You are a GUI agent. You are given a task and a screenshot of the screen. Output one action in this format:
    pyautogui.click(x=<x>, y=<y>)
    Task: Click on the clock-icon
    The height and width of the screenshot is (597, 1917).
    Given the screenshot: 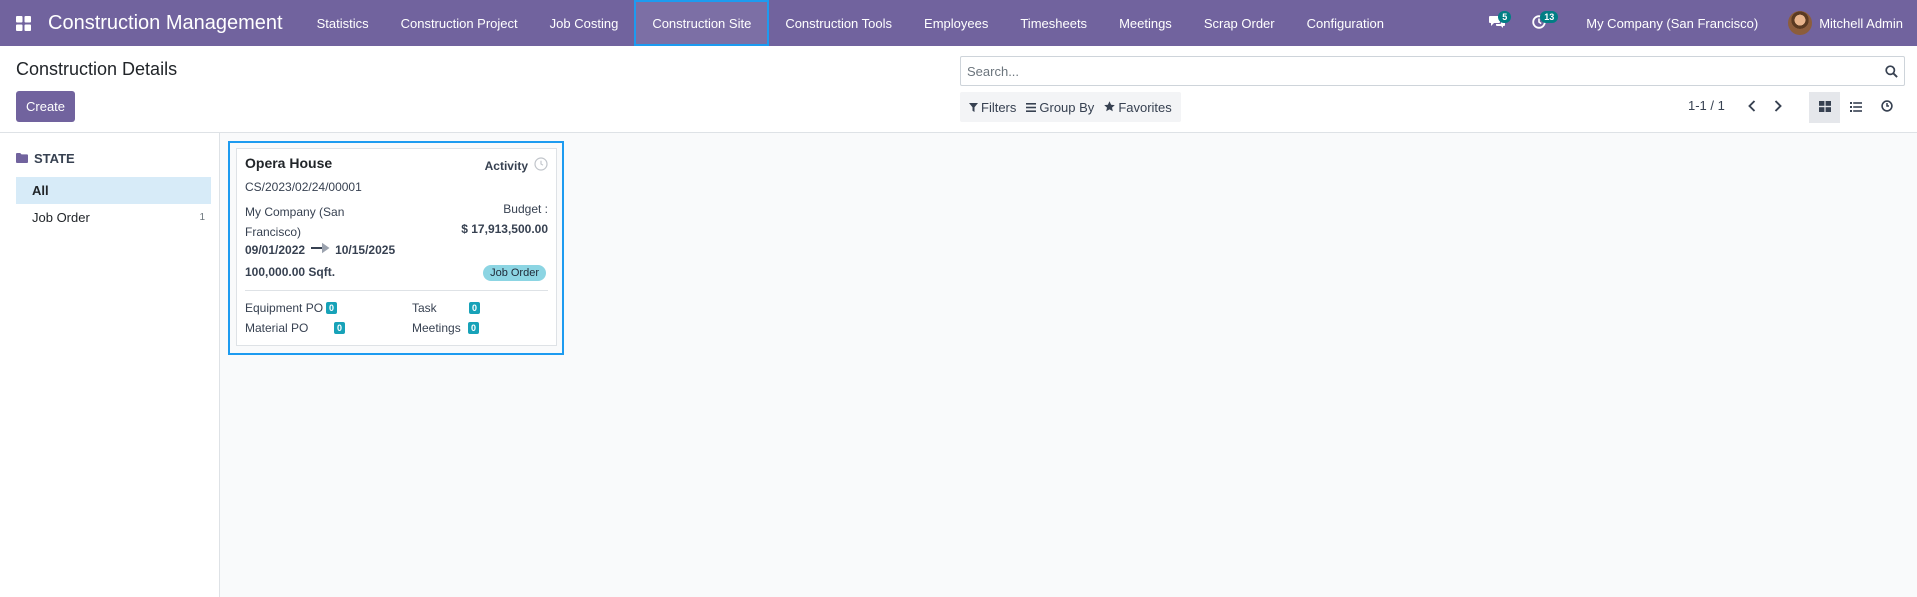 What is the action you would take?
    pyautogui.click(x=1886, y=107)
    